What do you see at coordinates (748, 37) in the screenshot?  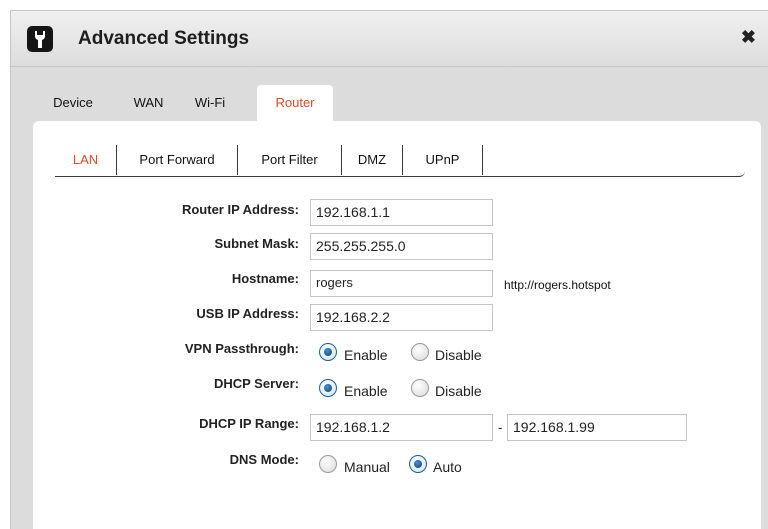 I see `close-icon: ✖` at bounding box center [748, 37].